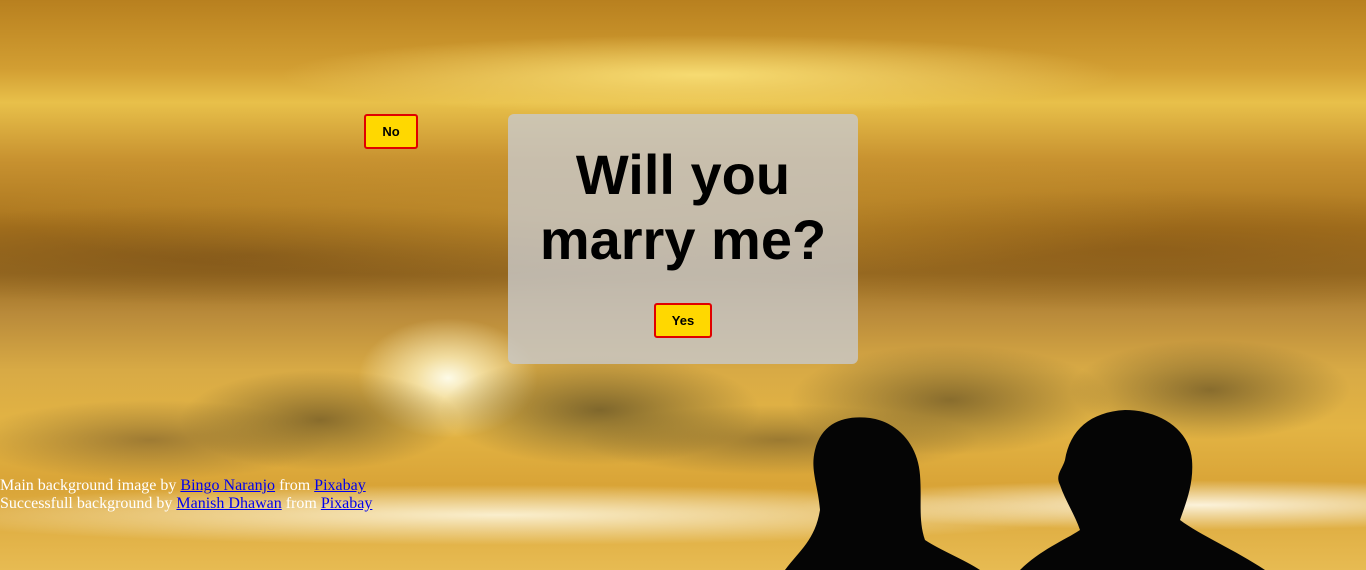 The width and height of the screenshot is (1366, 570). I want to click on credit-main-source-link: Pixabay, so click(340, 485).